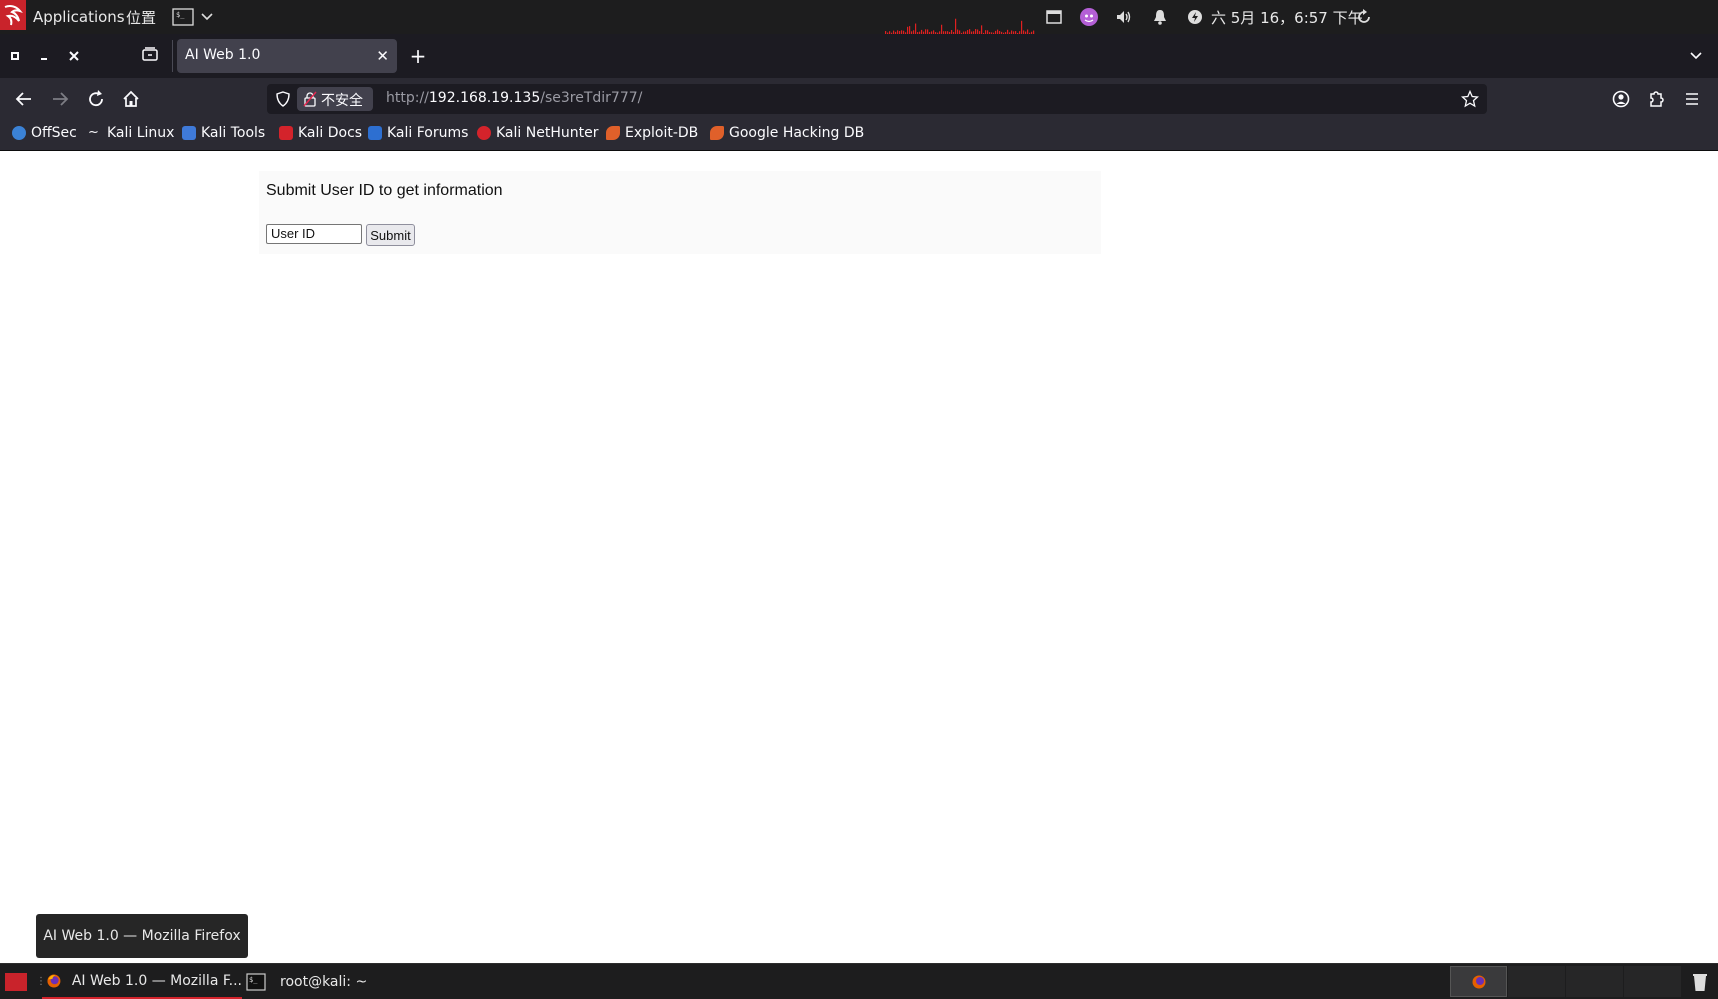 The image size is (1718, 999). I want to click on session-refresh-icon, so click(1364, 17).